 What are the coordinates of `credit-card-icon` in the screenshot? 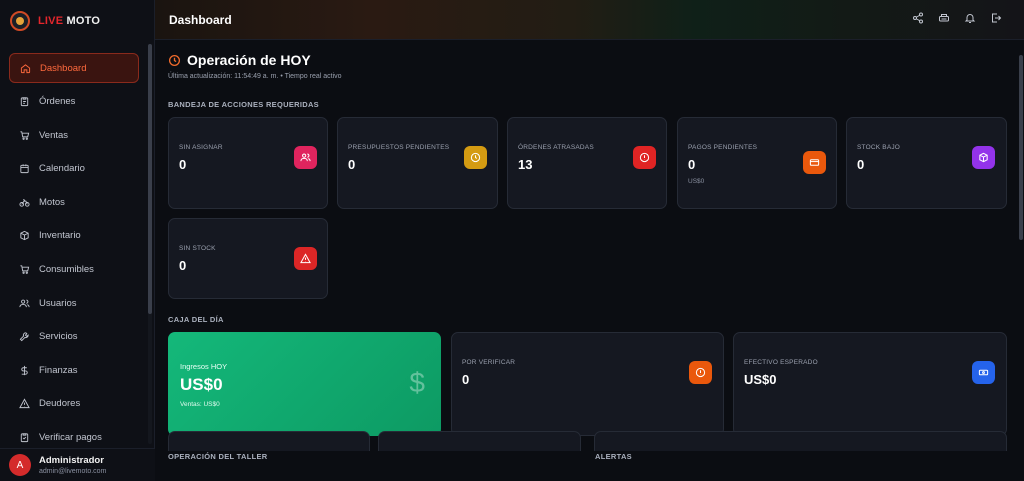 It's located at (814, 162).